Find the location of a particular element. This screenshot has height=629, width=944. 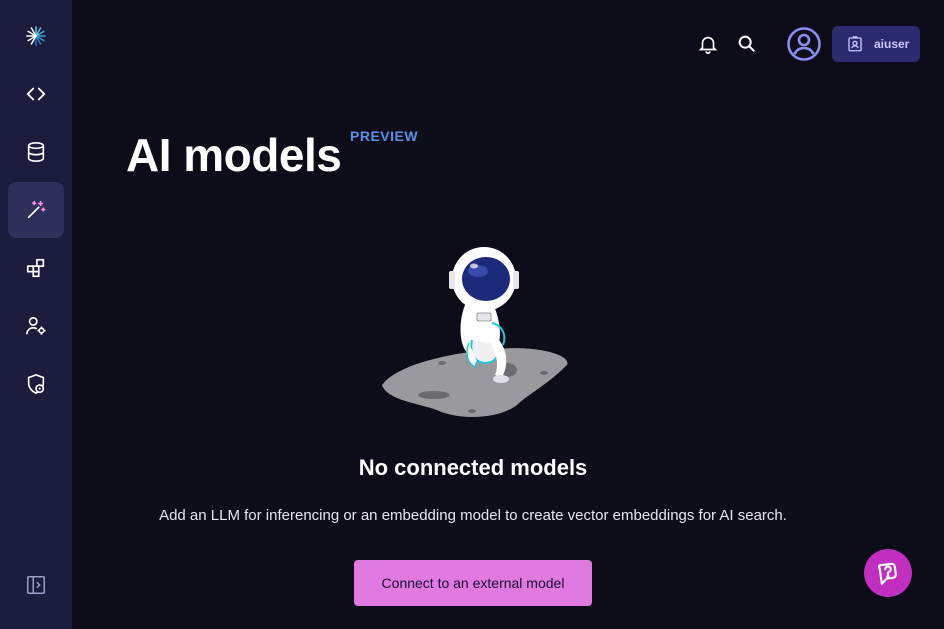

shield-icon is located at coordinates (36, 384).